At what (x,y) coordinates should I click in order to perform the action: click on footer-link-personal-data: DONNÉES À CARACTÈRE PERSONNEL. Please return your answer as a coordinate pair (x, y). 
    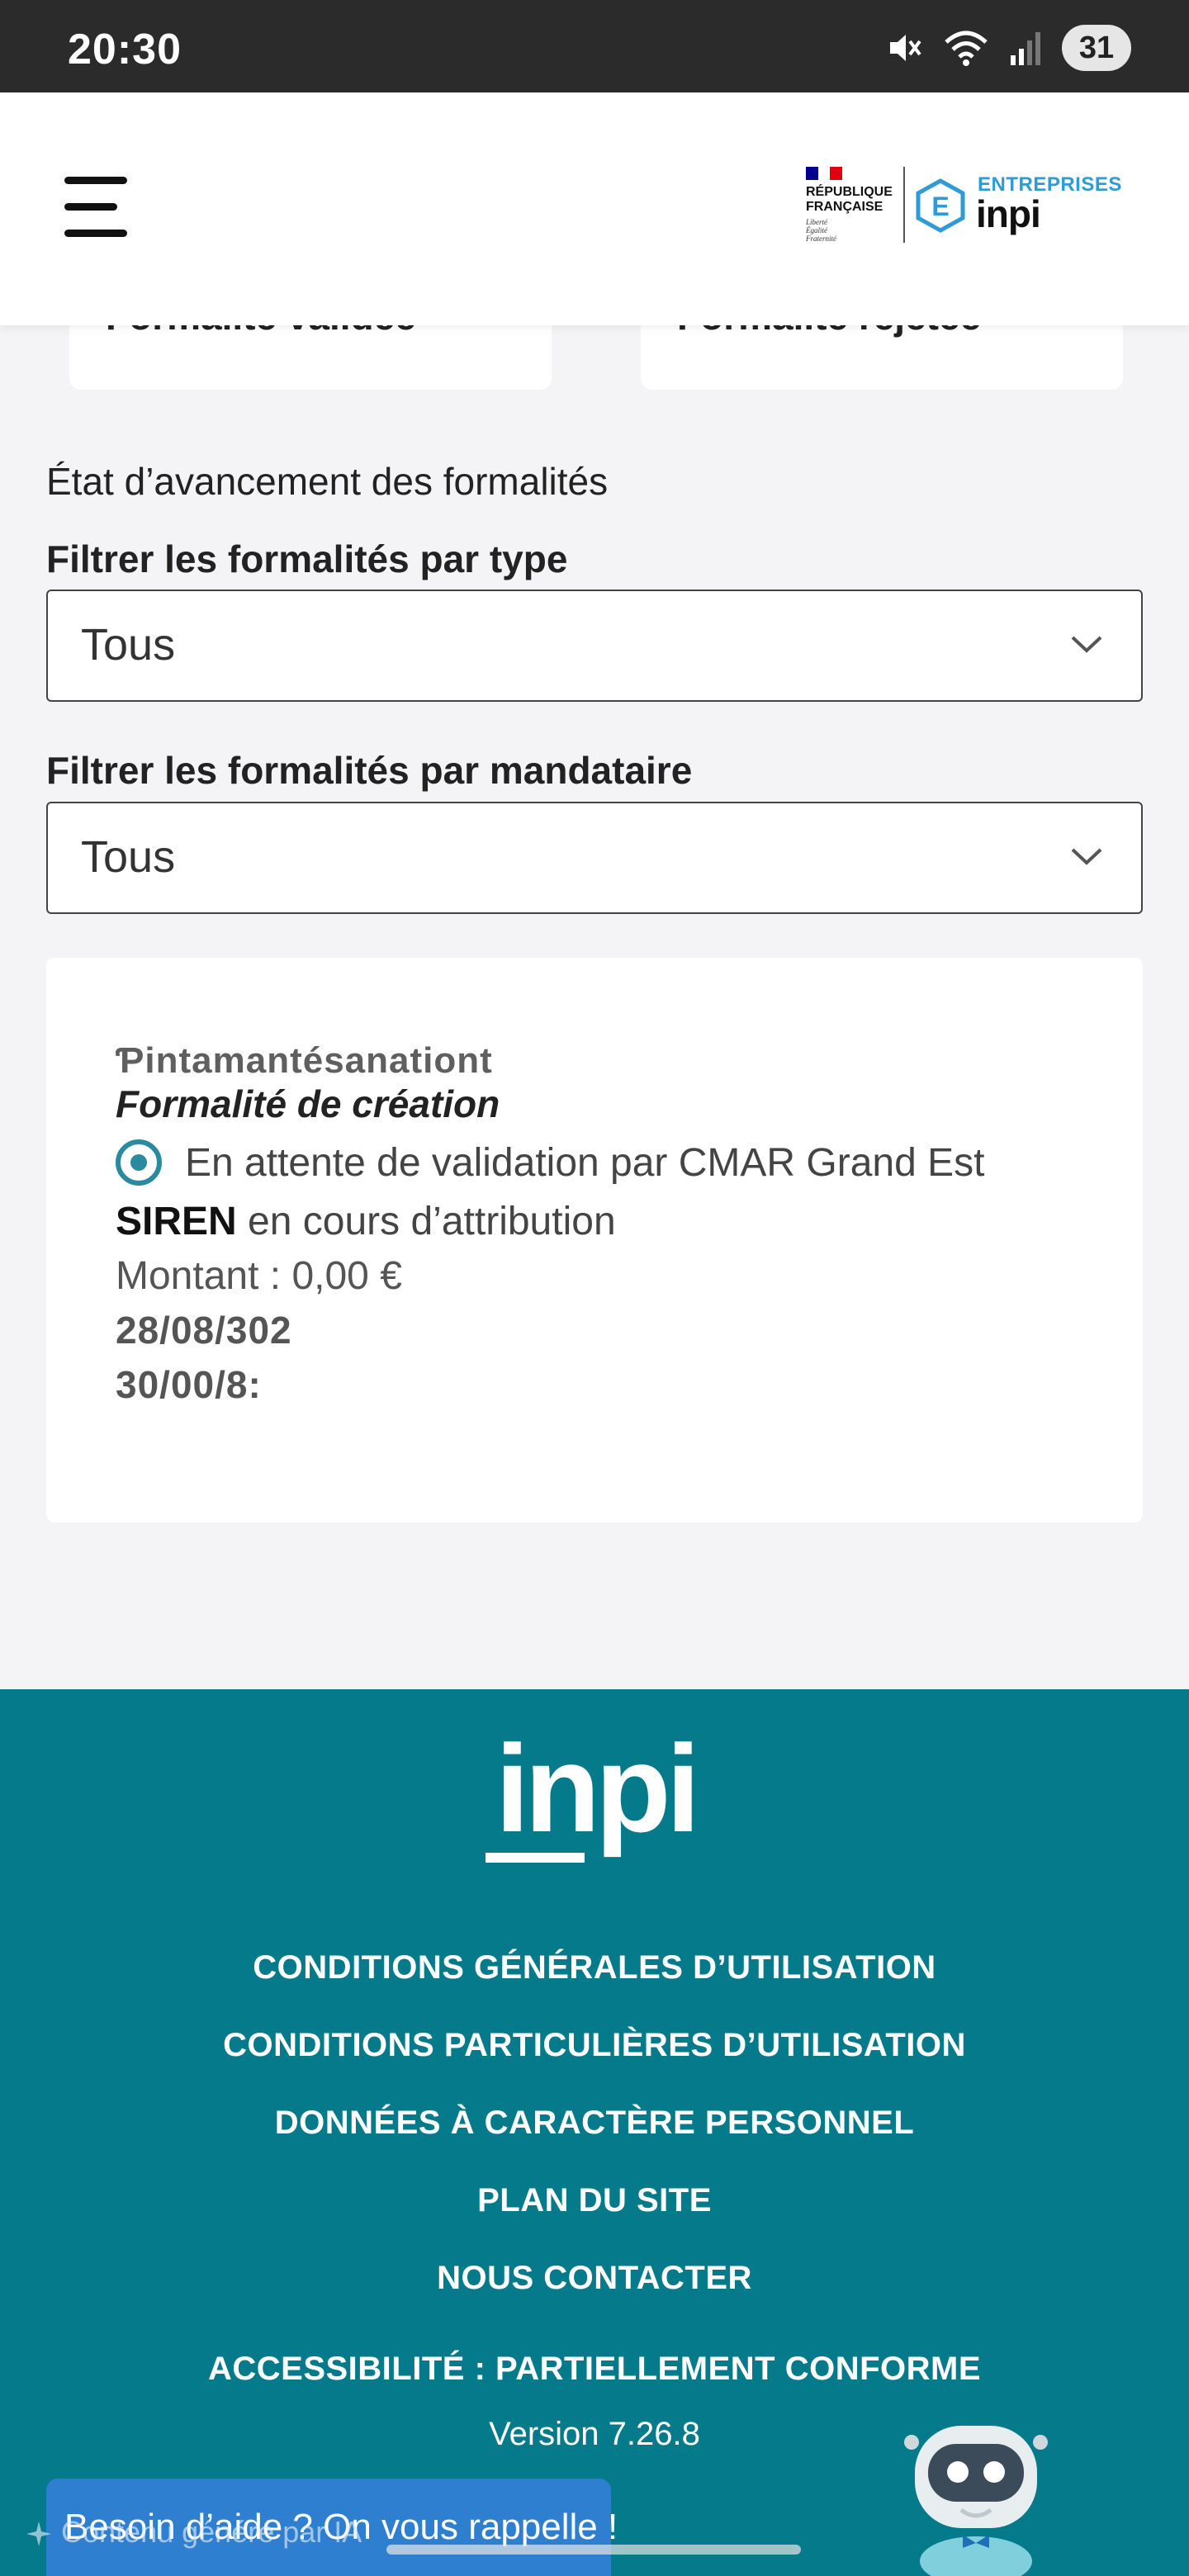
    Looking at the image, I should click on (594, 2123).